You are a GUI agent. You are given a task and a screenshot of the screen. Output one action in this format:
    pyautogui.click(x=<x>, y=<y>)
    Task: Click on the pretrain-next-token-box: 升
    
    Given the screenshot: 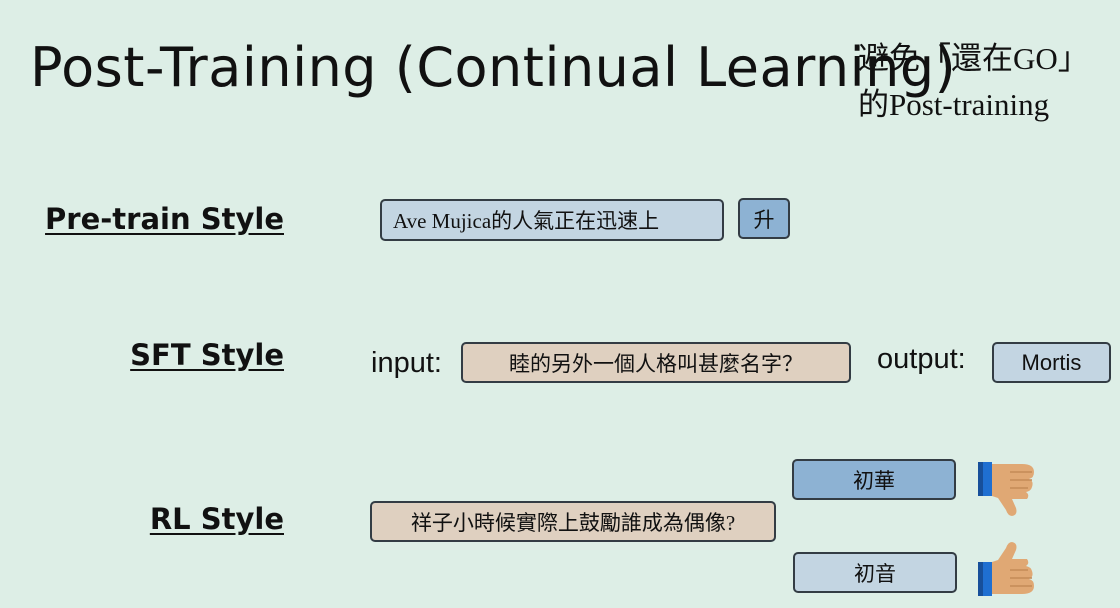 What is the action you would take?
    pyautogui.click(x=764, y=218)
    